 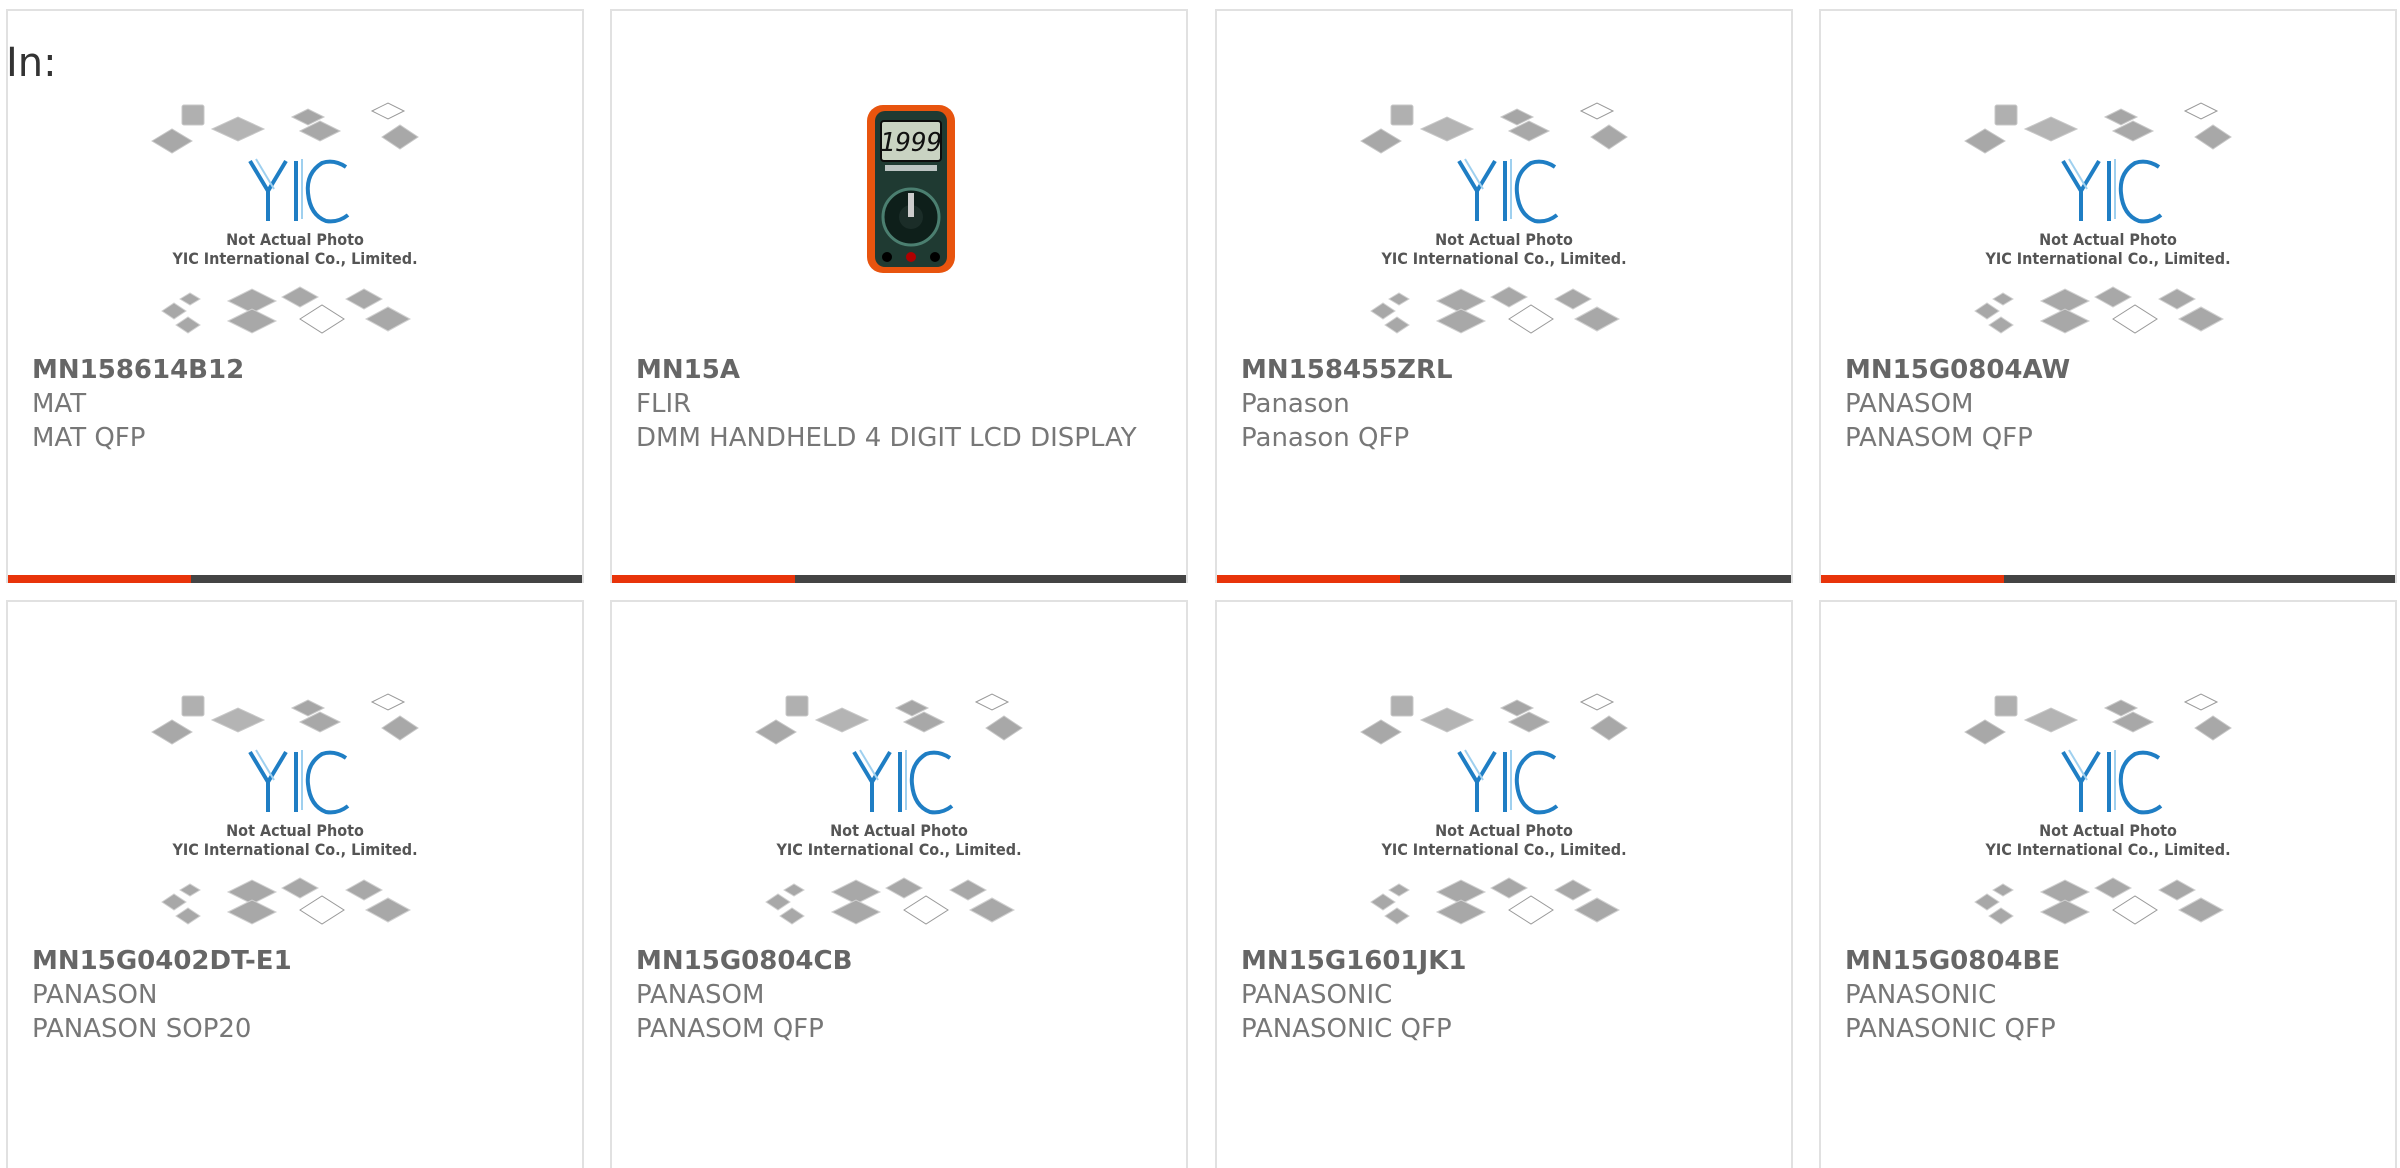 I want to click on description: Panason QFP, so click(x=1325, y=438).